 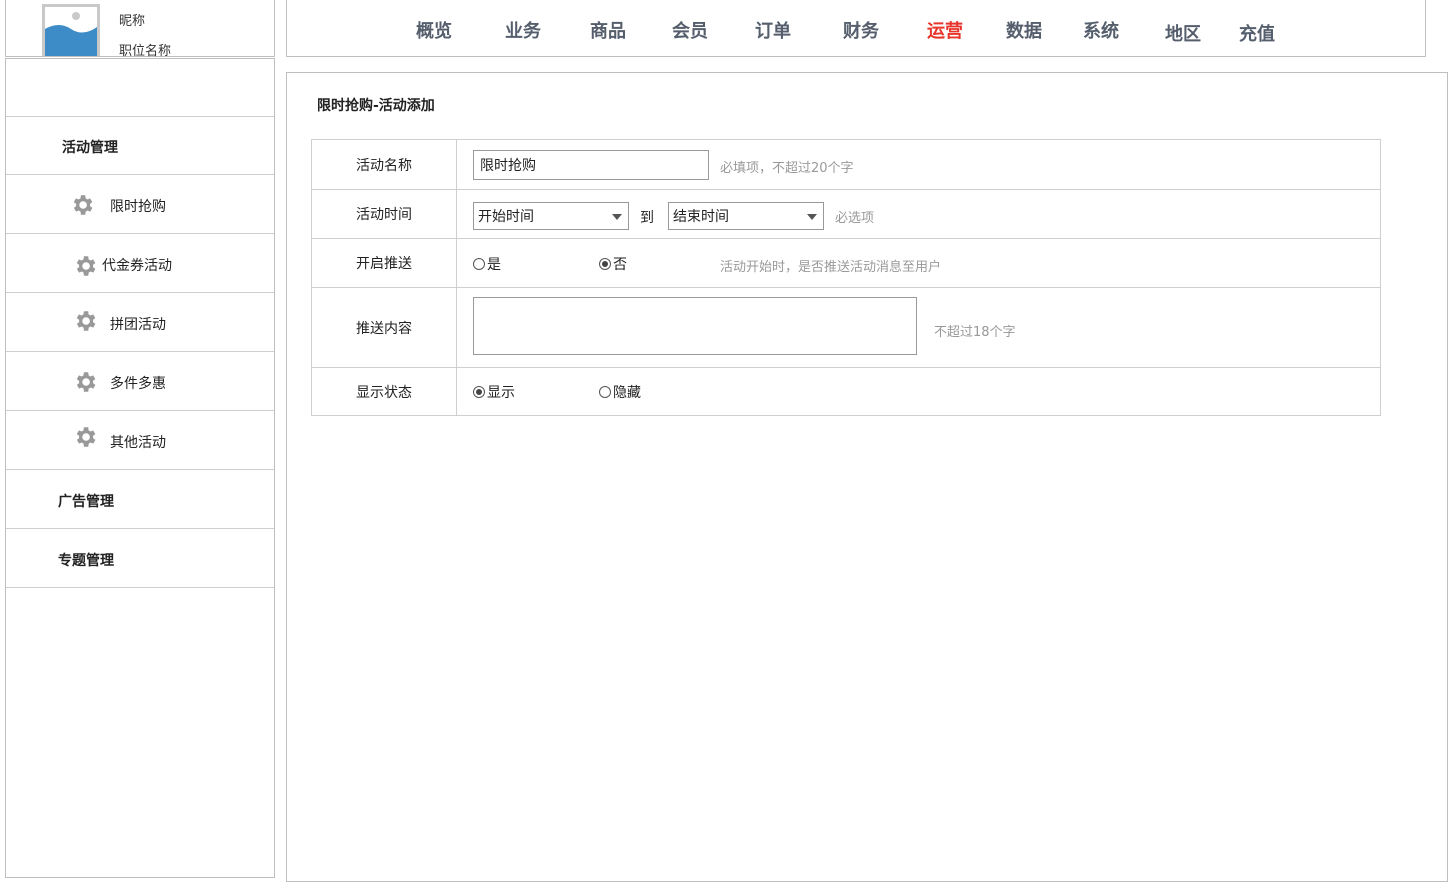 I want to click on top-nav: 概览 业务 商品 会员 订单 财务 运营 数据 系统 地区 充值, so click(x=856, y=28).